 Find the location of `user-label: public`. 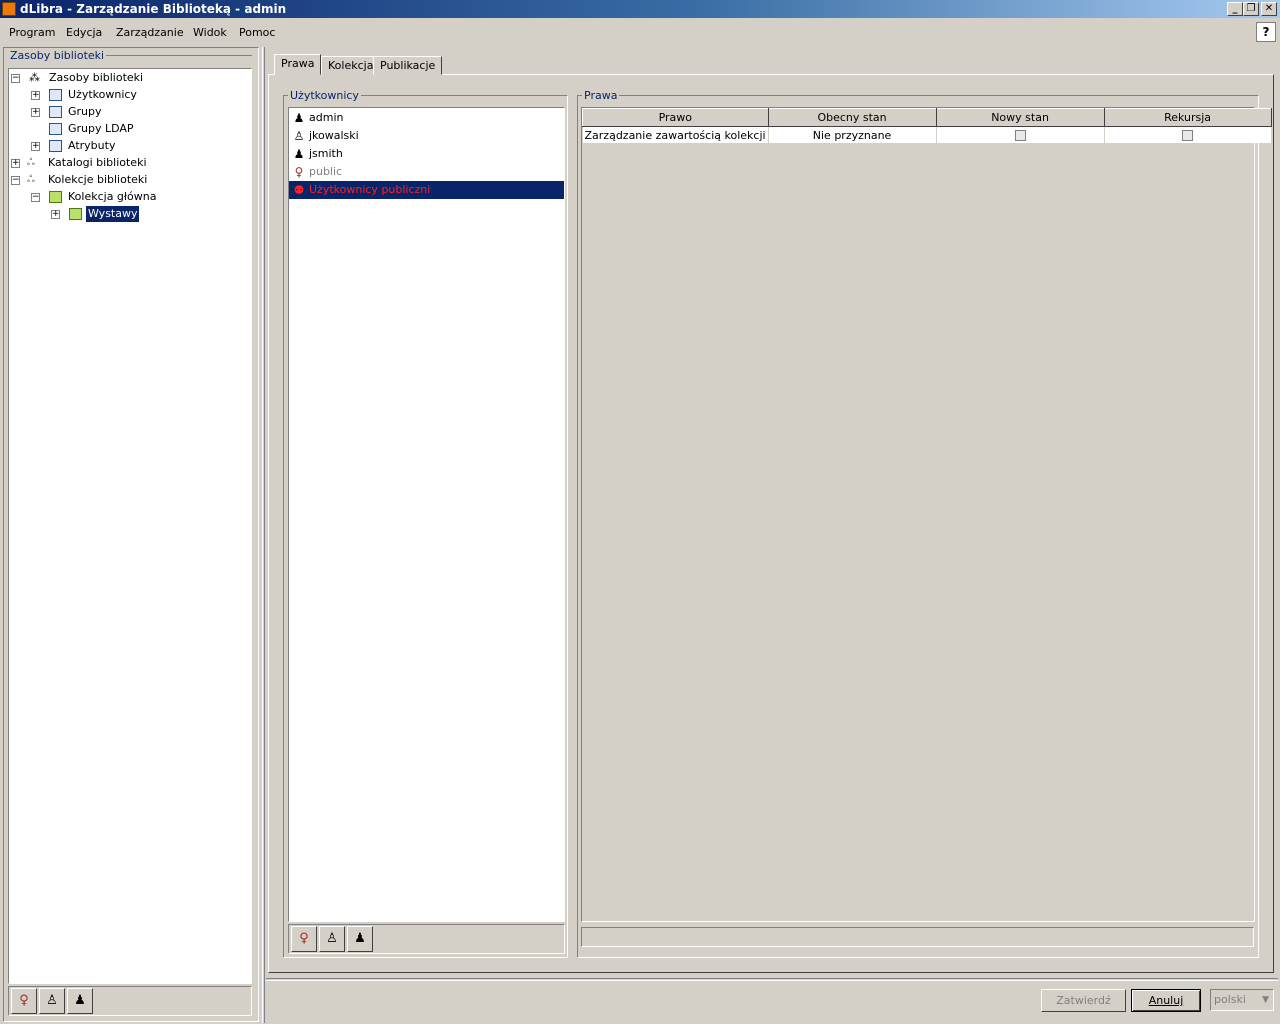

user-label: public is located at coordinates (326, 171).